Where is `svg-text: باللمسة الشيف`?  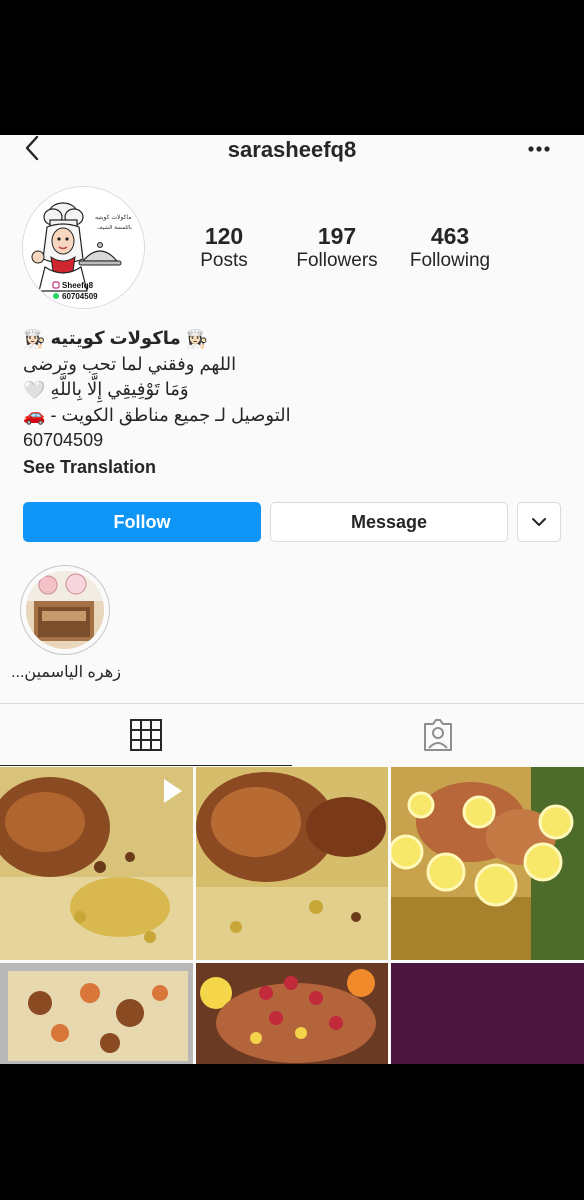
svg-text: باللمسة الشيف is located at coordinates (114, 228).